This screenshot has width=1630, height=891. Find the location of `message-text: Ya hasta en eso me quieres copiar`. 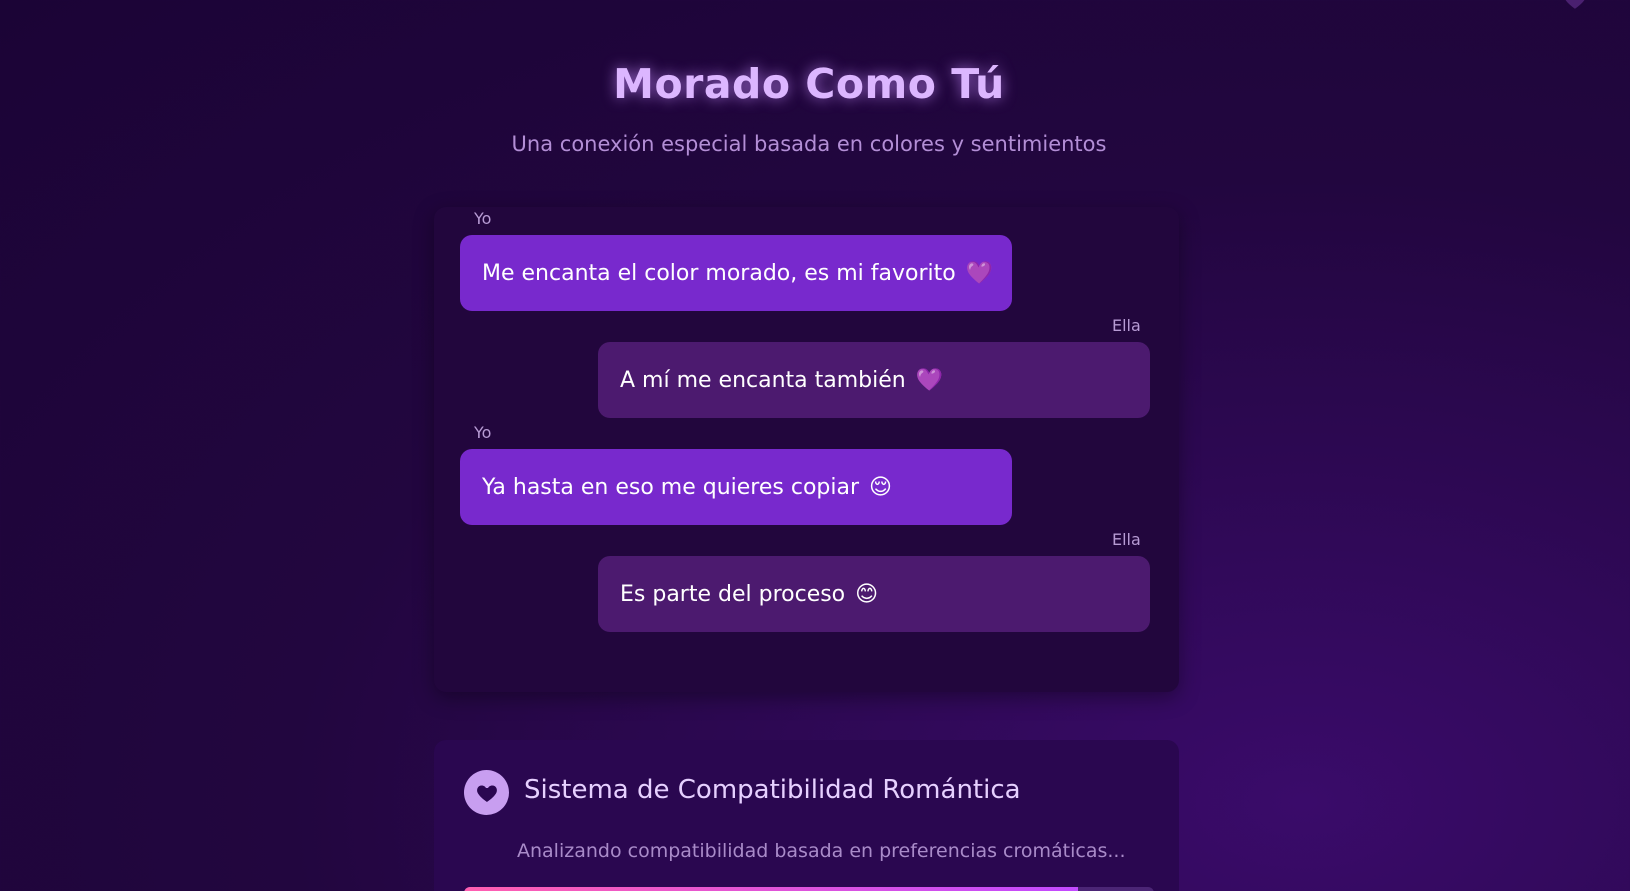

message-text: Ya hasta en eso me quieres copiar is located at coordinates (671, 487).